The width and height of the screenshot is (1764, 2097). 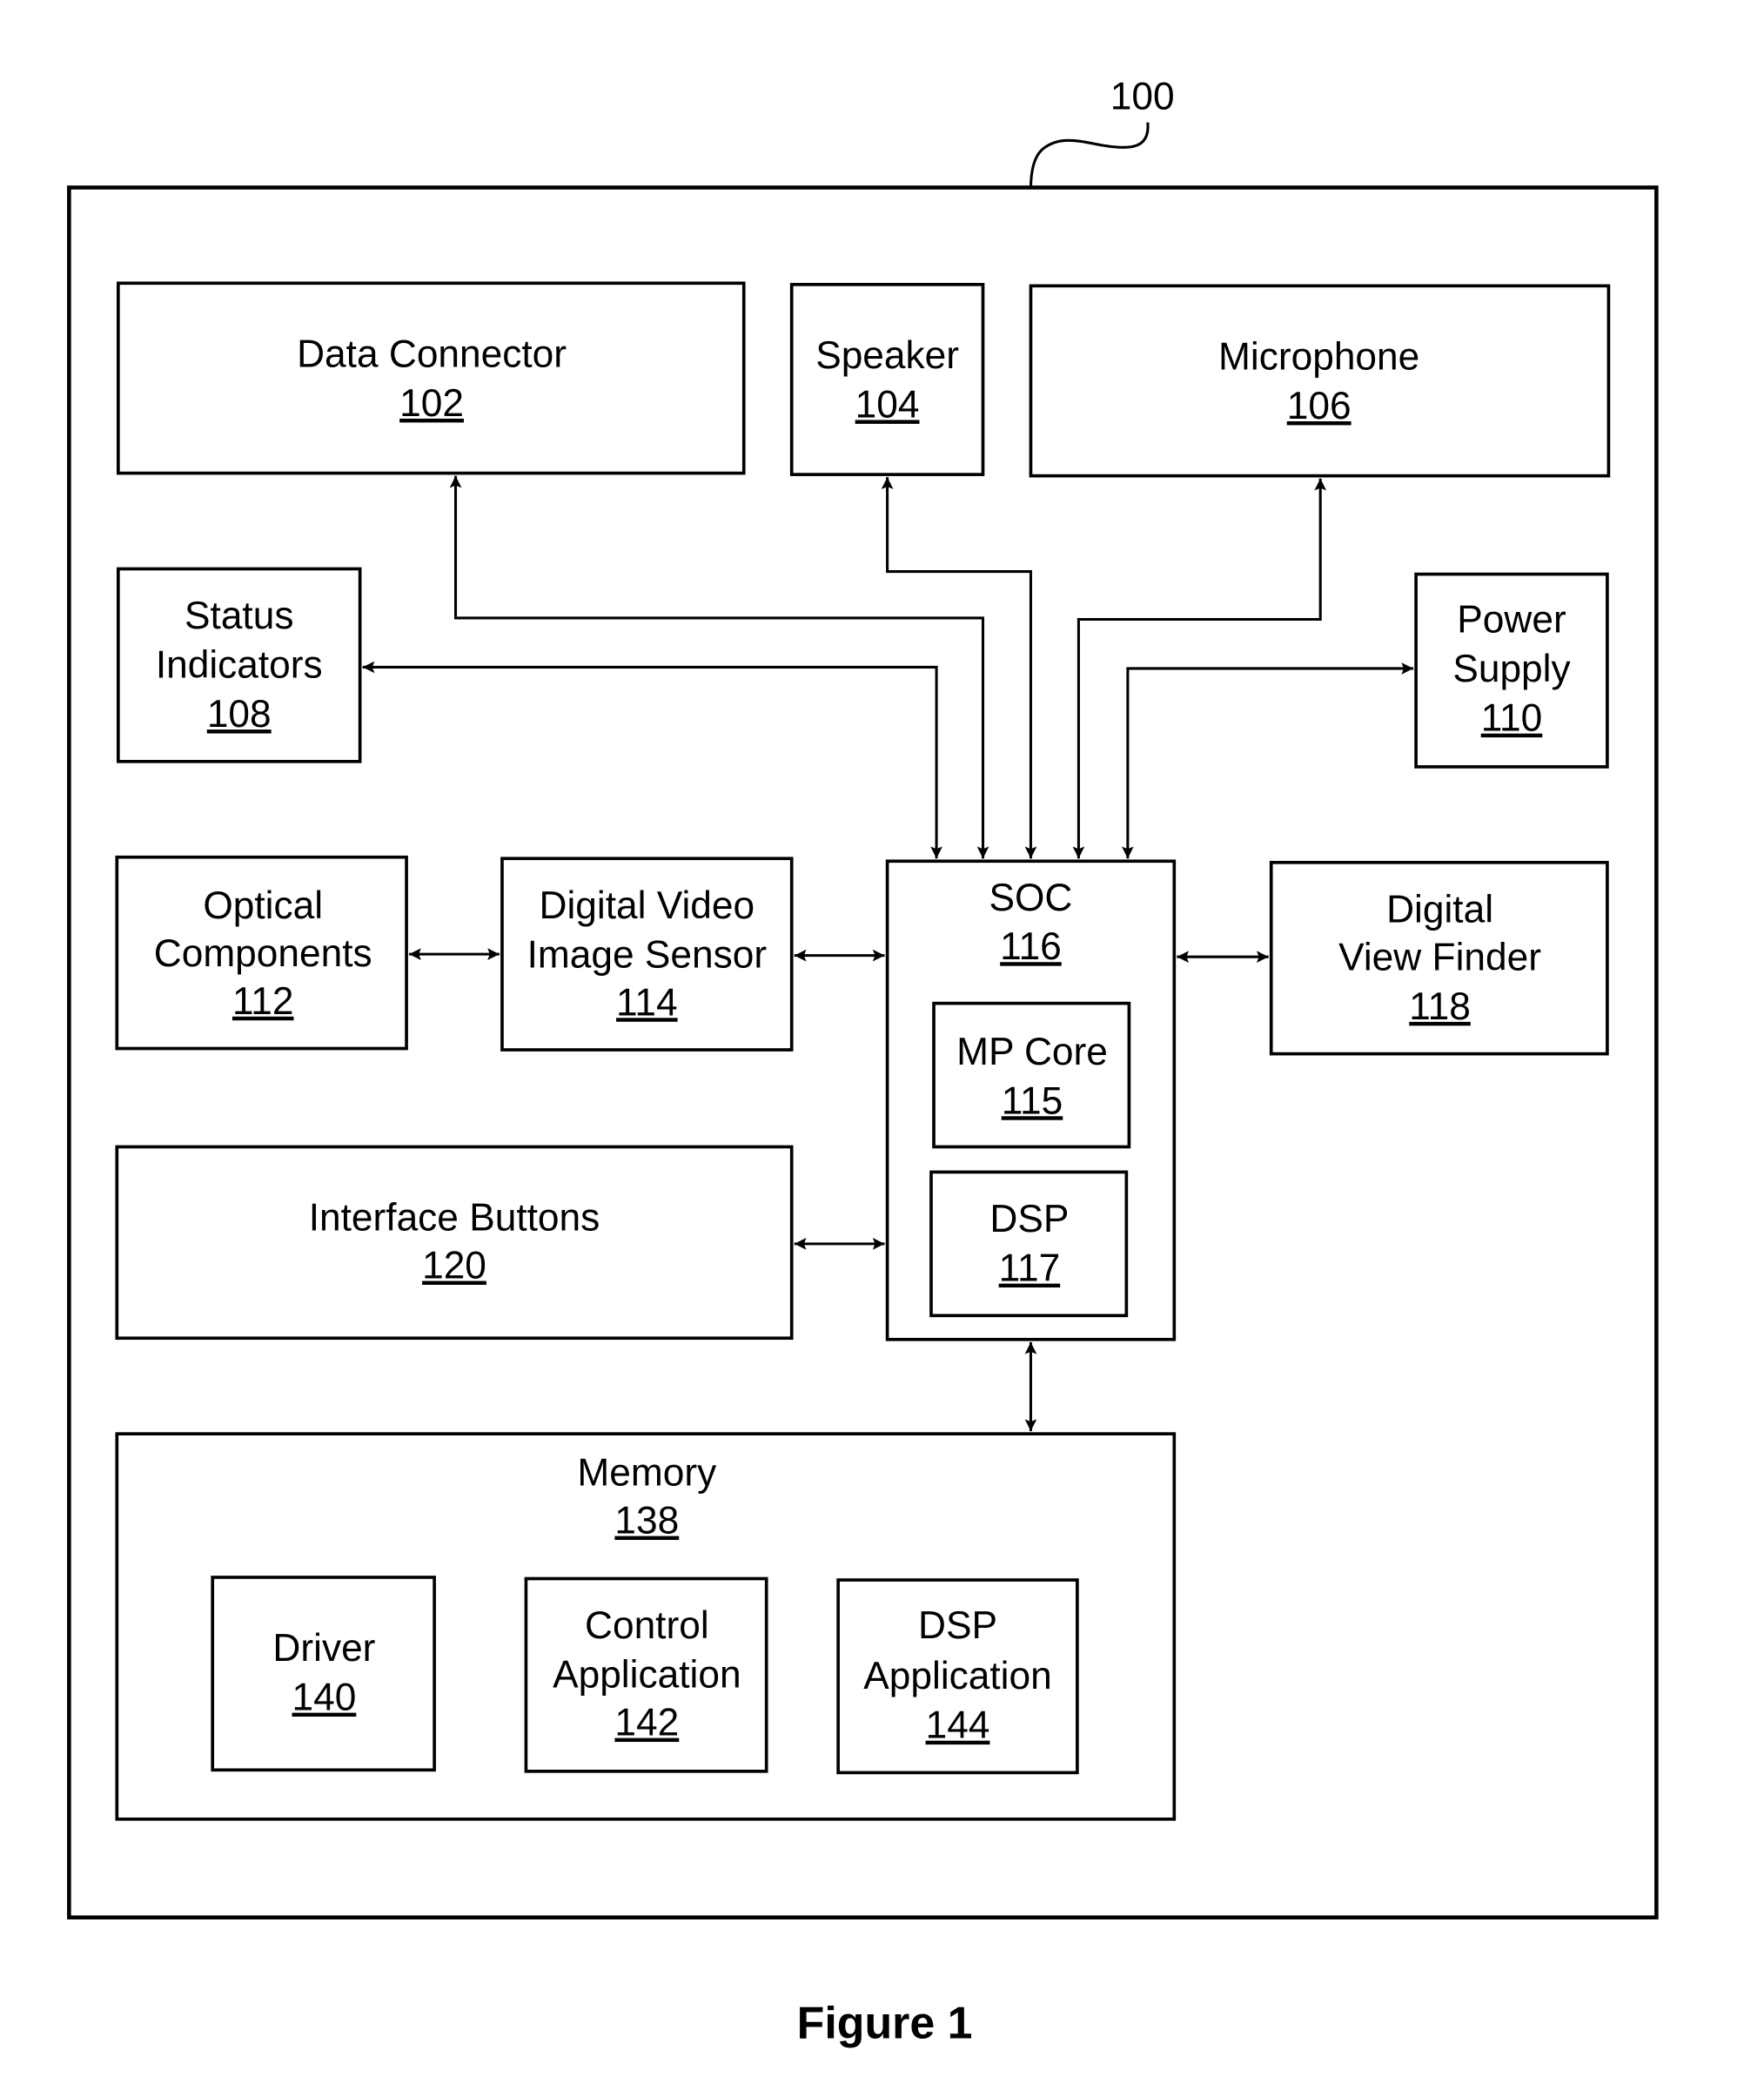 I want to click on svg-text: 112, so click(x=263, y=1001).